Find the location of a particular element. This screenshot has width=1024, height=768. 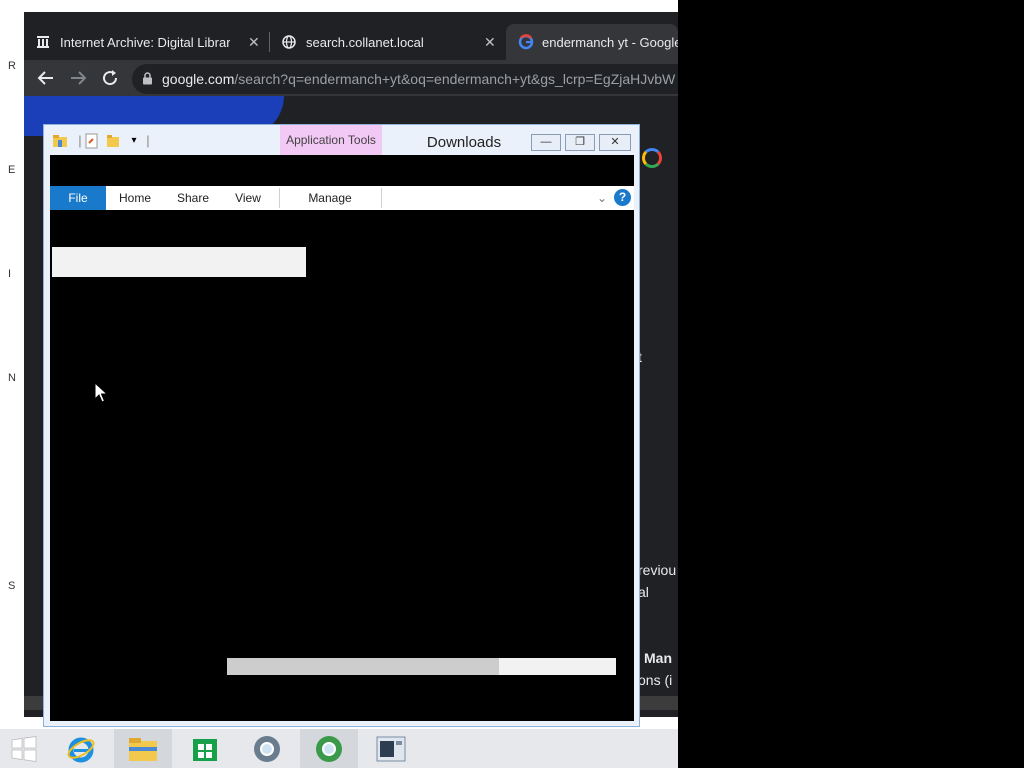

tab-home: Home is located at coordinates (135, 198).